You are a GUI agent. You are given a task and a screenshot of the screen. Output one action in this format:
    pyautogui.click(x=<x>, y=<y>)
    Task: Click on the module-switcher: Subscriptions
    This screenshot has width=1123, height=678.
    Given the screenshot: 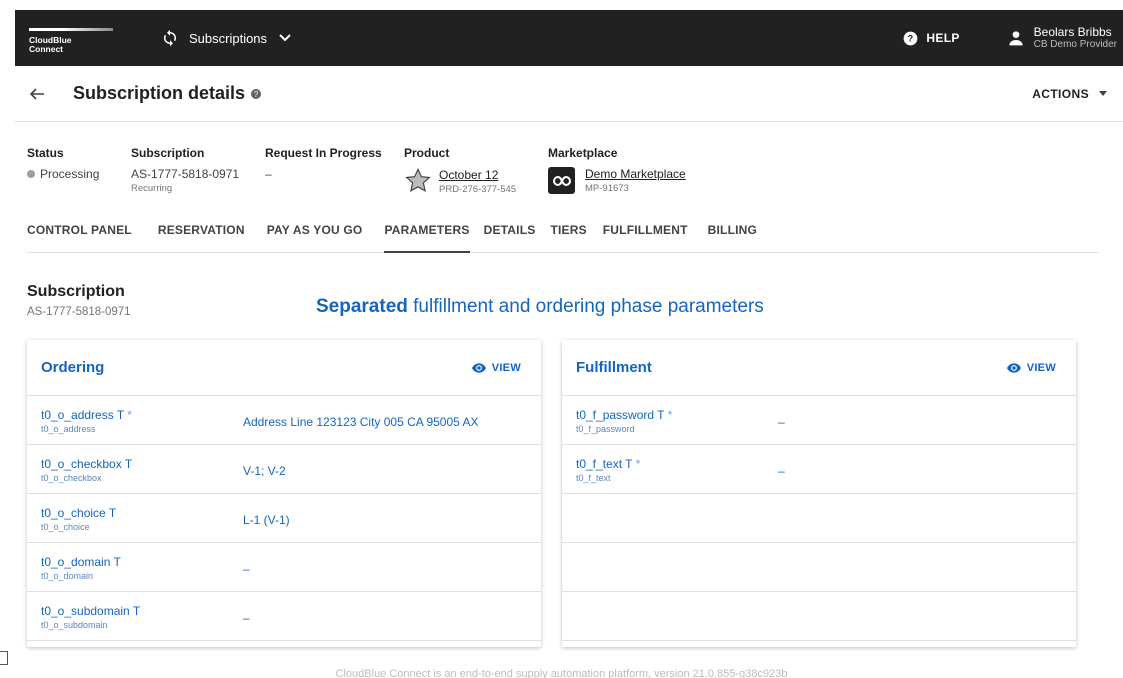 What is the action you would take?
    pyautogui.click(x=226, y=38)
    